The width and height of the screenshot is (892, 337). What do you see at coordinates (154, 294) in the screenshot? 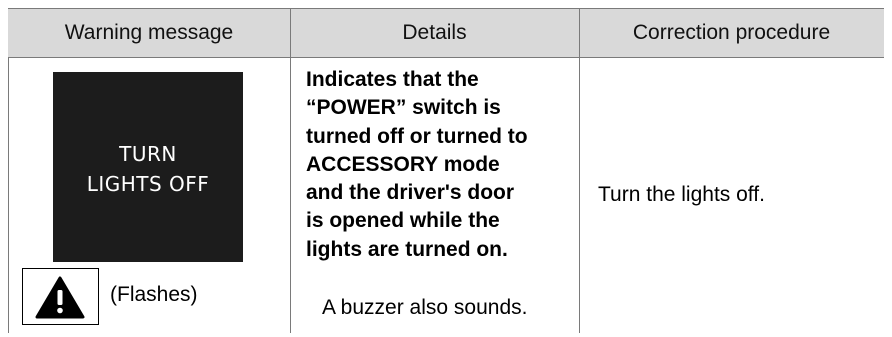
I see `indicator-note: (Flashes)` at bounding box center [154, 294].